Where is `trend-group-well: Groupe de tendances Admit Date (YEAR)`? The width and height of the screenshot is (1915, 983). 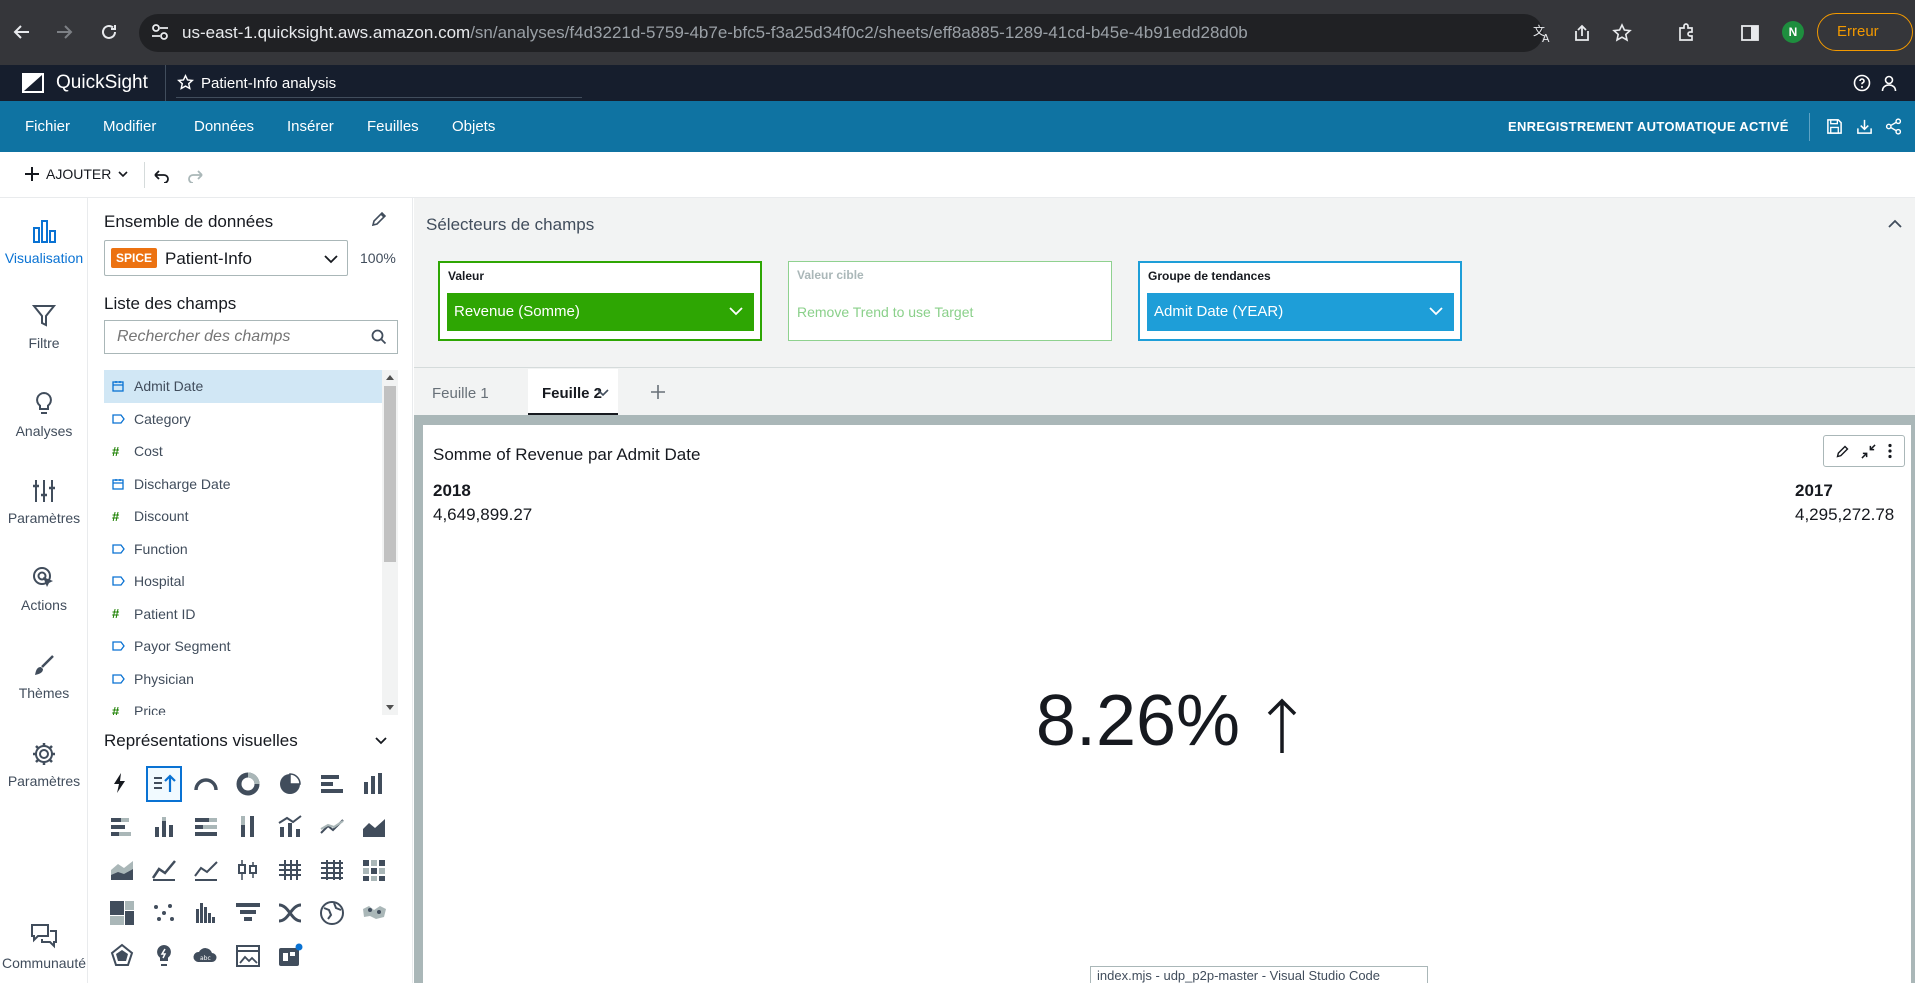 trend-group-well: Groupe de tendances Admit Date (YEAR) is located at coordinates (1300, 301).